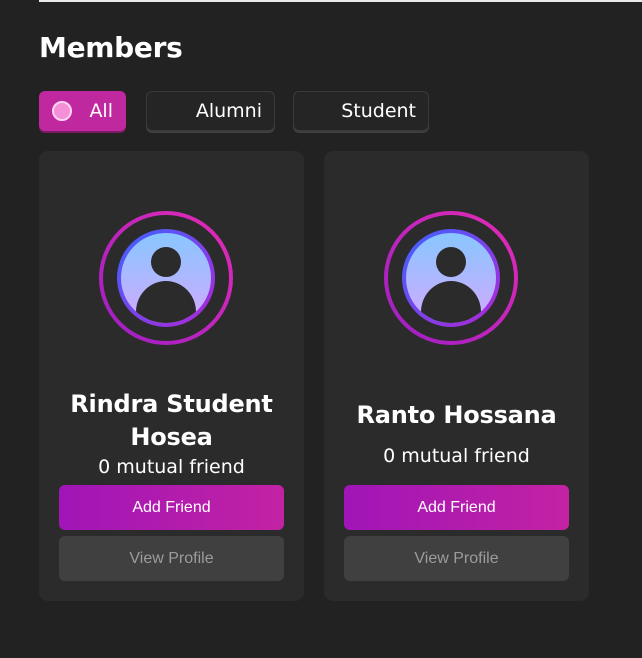 This screenshot has height=658, width=642. I want to click on page-title: Members, so click(111, 47).